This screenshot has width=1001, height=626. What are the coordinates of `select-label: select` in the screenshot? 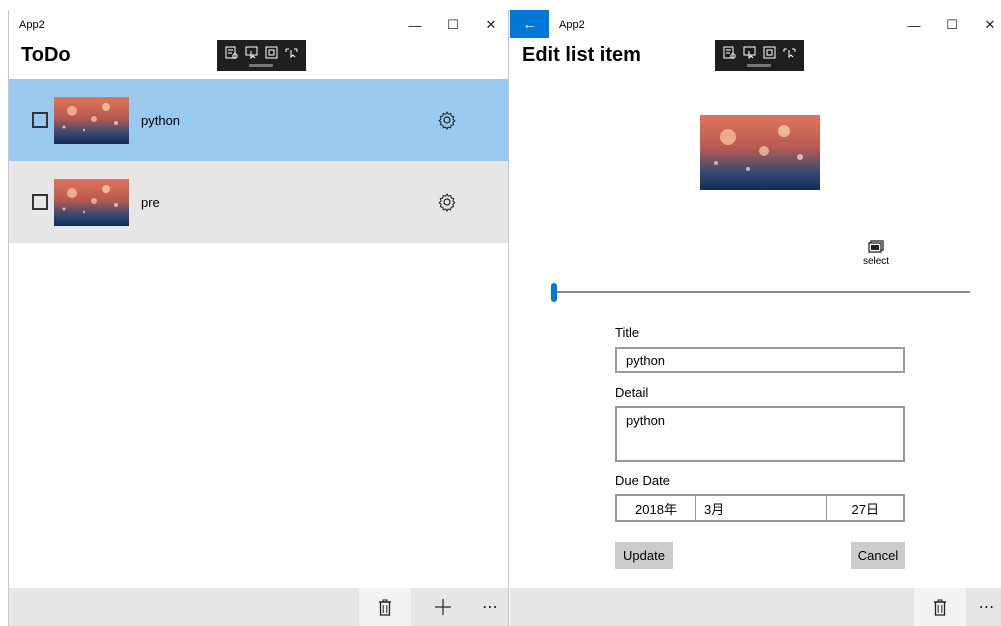 It's located at (876, 261).